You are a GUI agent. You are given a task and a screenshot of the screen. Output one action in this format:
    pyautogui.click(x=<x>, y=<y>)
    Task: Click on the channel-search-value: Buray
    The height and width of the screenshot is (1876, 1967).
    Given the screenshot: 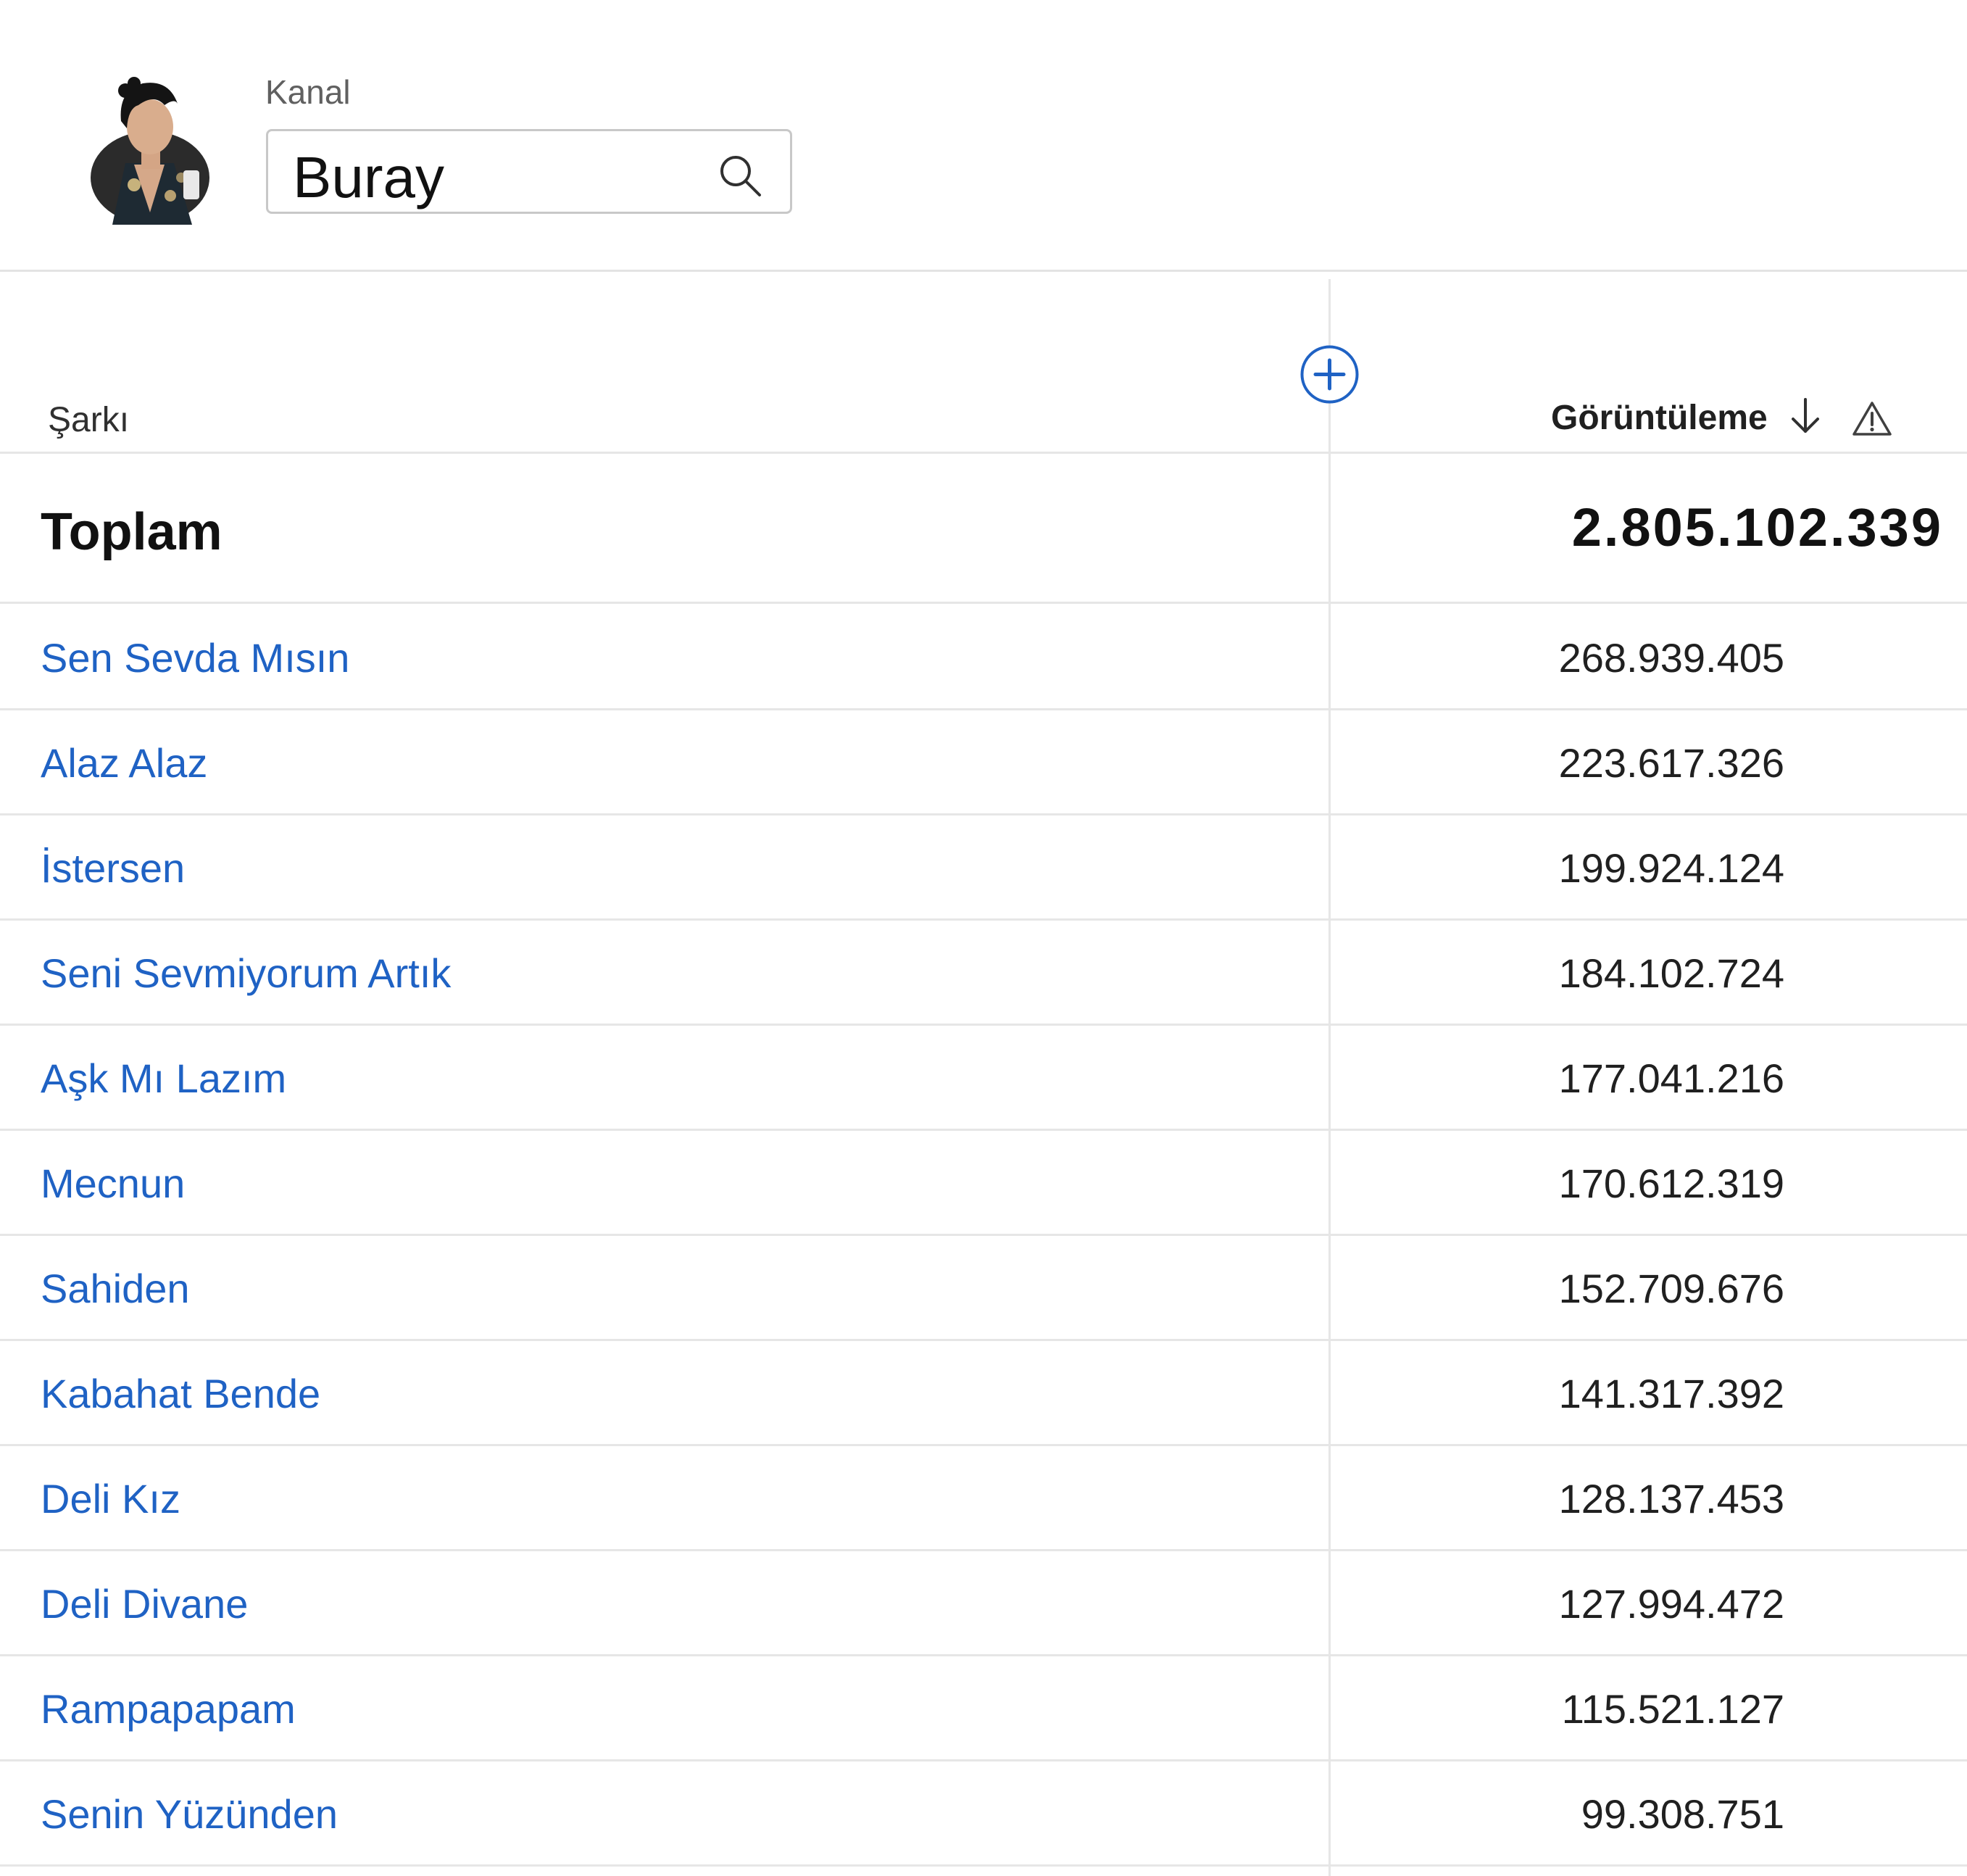 What is the action you would take?
    pyautogui.click(x=368, y=177)
    